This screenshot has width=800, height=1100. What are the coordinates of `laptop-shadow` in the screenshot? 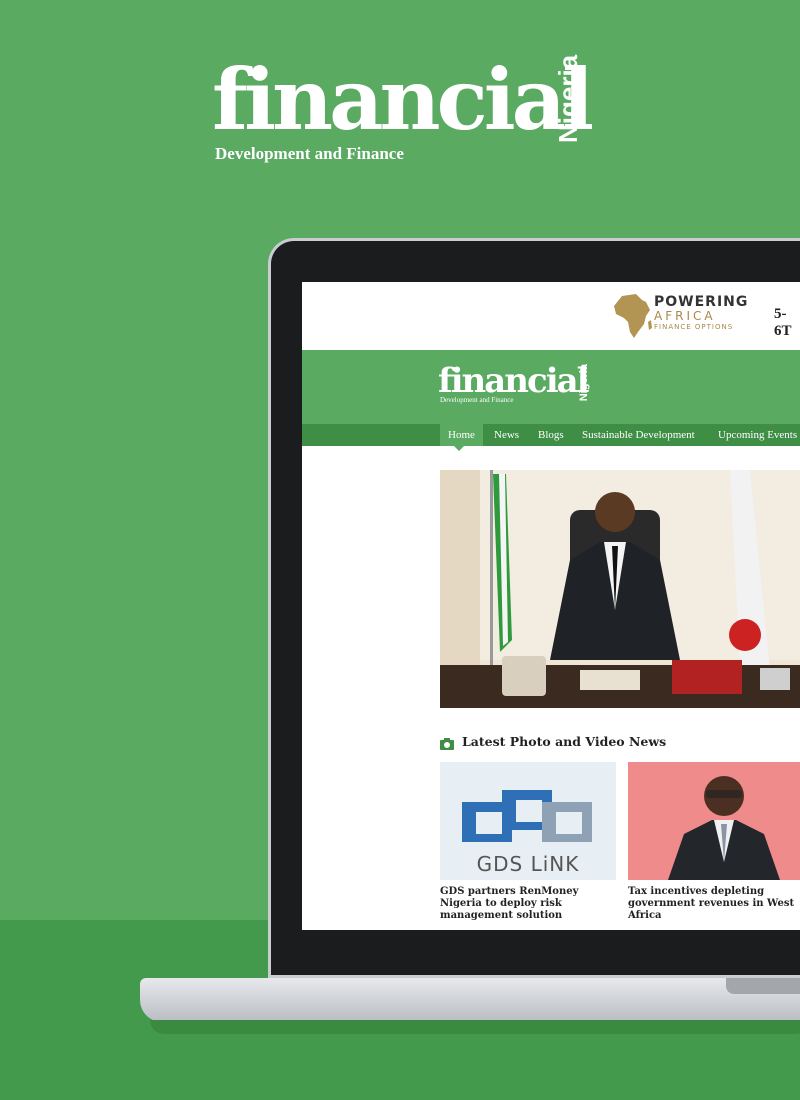 It's located at (475, 1027).